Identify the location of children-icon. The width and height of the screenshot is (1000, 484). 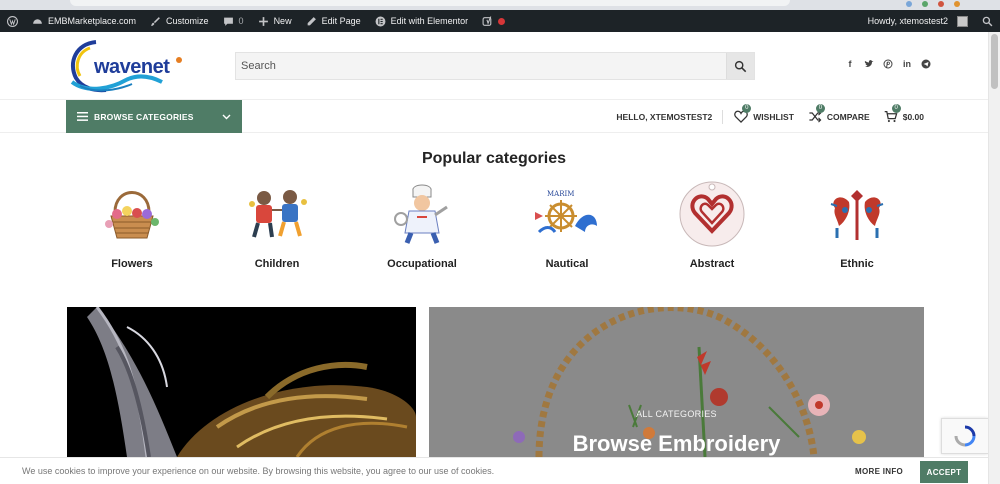
(277, 214).